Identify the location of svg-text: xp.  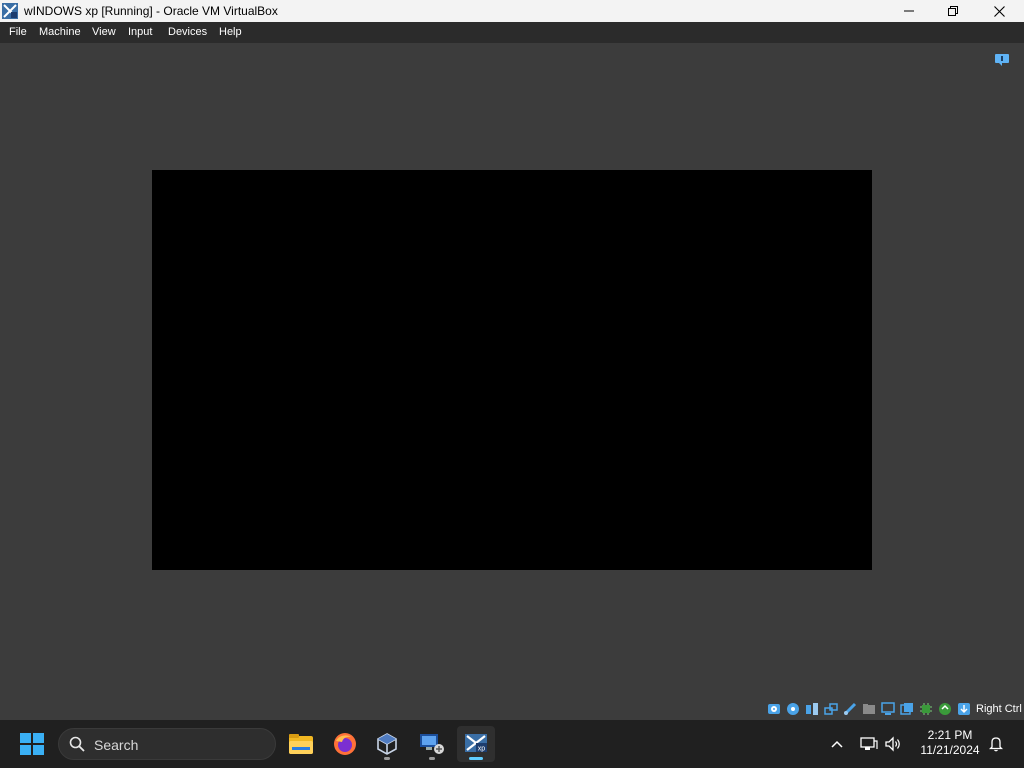
(482, 749).